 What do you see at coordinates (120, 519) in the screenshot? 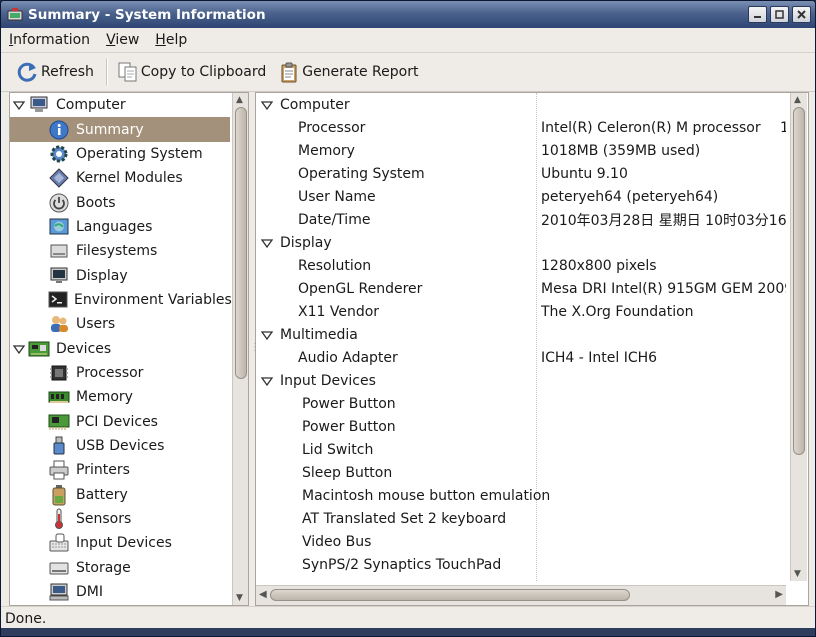
I see `tree-item-sensors: Sensors` at bounding box center [120, 519].